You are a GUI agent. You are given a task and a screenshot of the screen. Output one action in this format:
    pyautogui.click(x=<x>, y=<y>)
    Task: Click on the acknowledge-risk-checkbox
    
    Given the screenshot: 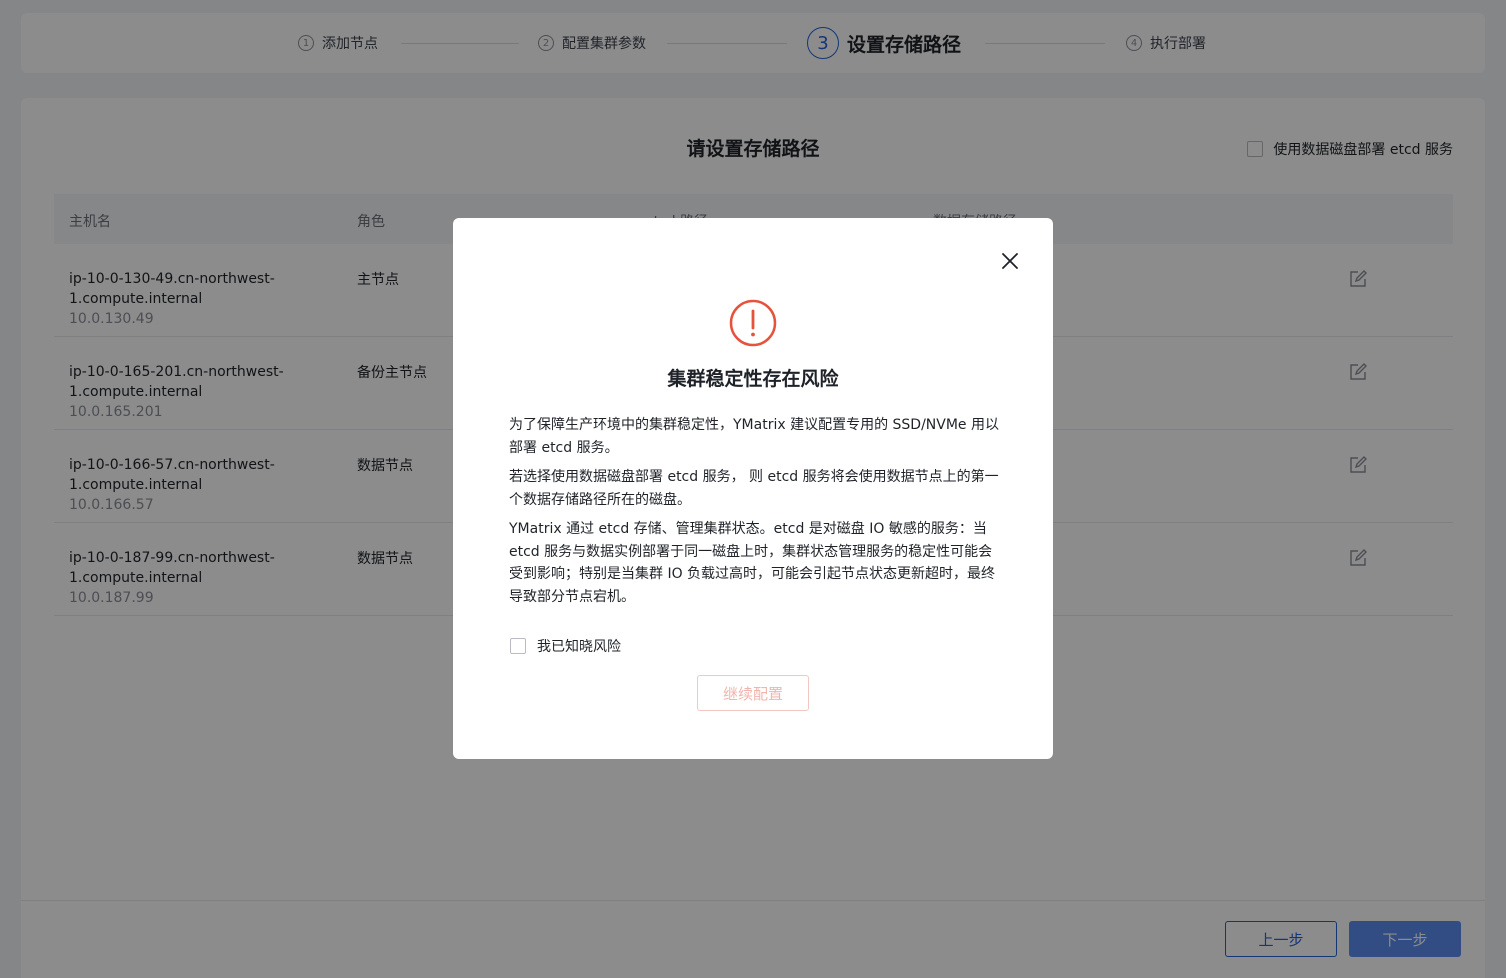 What is the action you would take?
    pyautogui.click(x=518, y=646)
    